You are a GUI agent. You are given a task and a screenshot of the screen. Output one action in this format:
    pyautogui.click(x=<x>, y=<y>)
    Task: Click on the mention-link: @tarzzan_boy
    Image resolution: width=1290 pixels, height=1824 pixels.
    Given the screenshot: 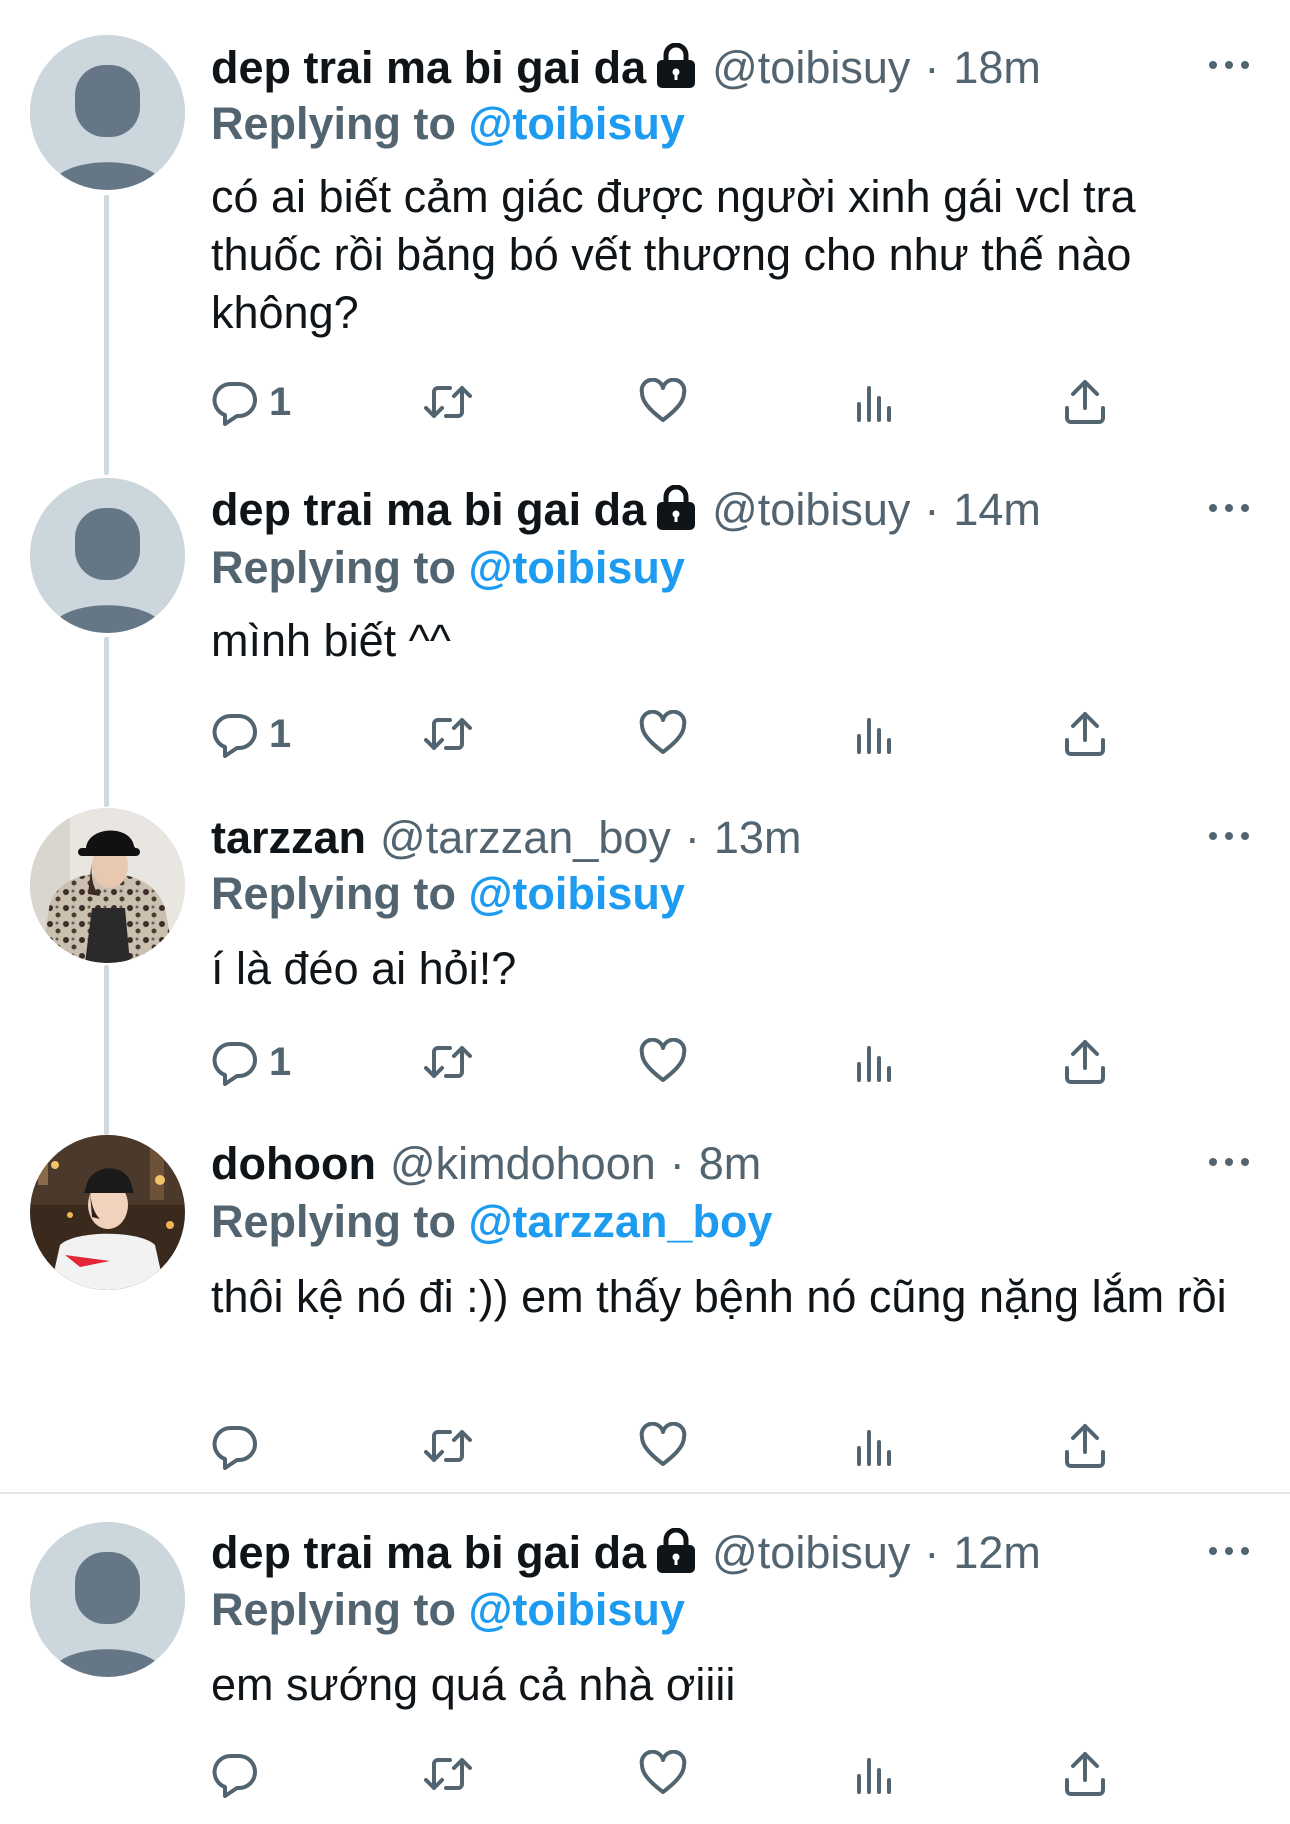 What is the action you would take?
    pyautogui.click(x=621, y=1221)
    